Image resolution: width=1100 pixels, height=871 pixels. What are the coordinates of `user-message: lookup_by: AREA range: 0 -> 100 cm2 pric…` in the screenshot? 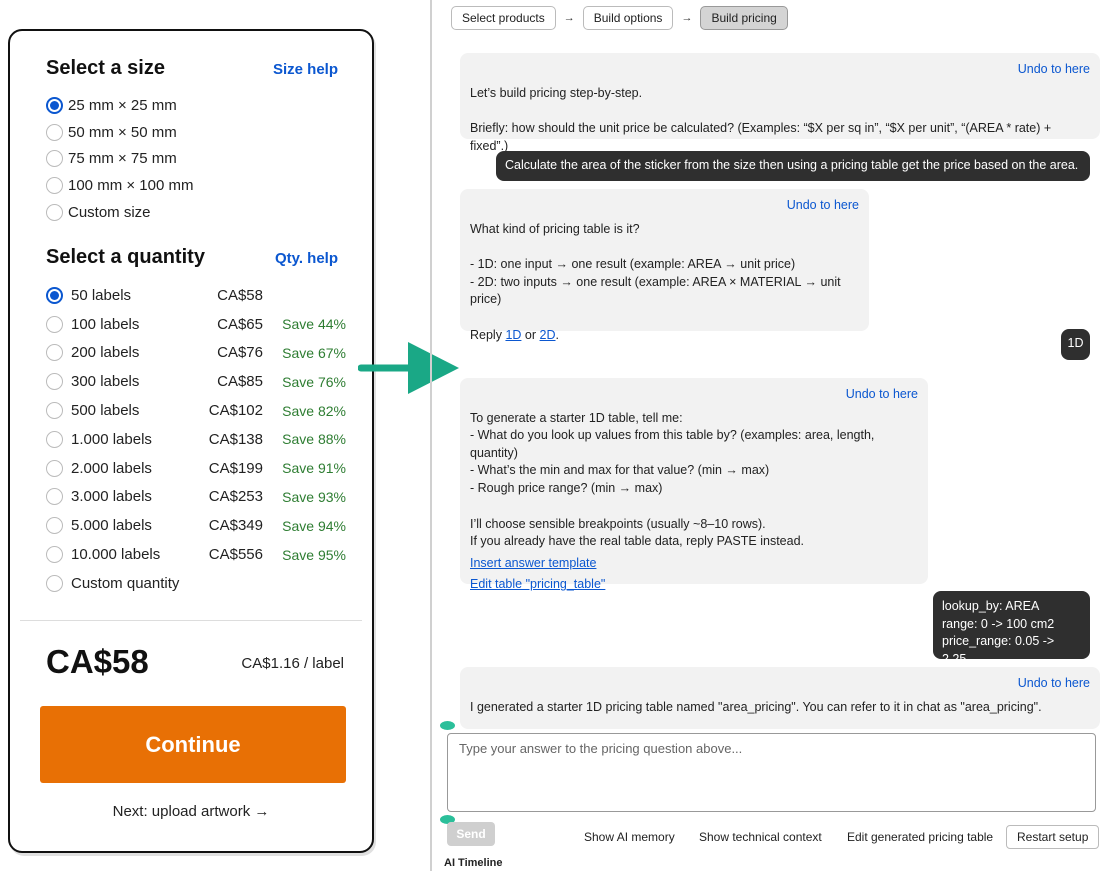 It's located at (1011, 628).